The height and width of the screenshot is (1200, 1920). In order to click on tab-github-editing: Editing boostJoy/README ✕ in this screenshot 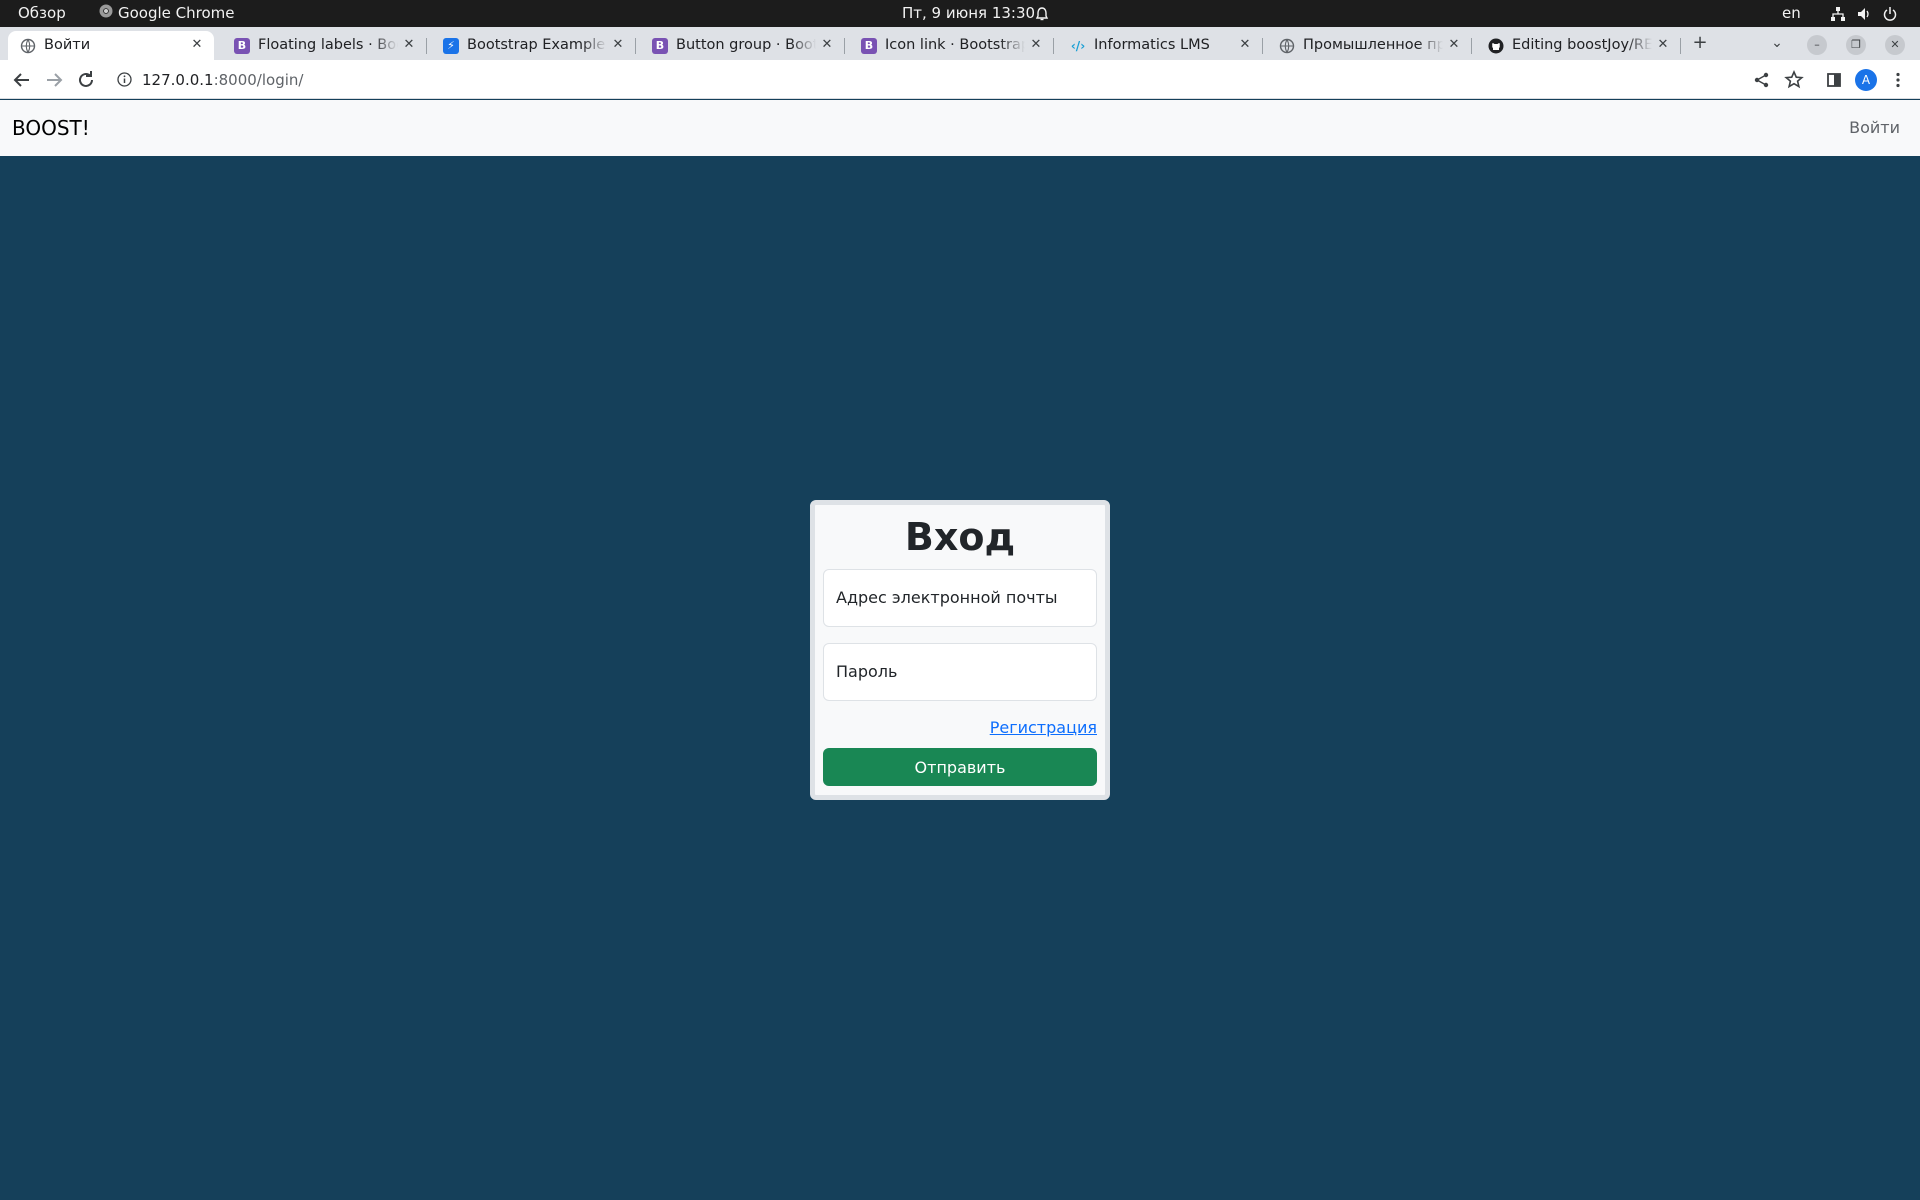, I will do `click(1578, 45)`.